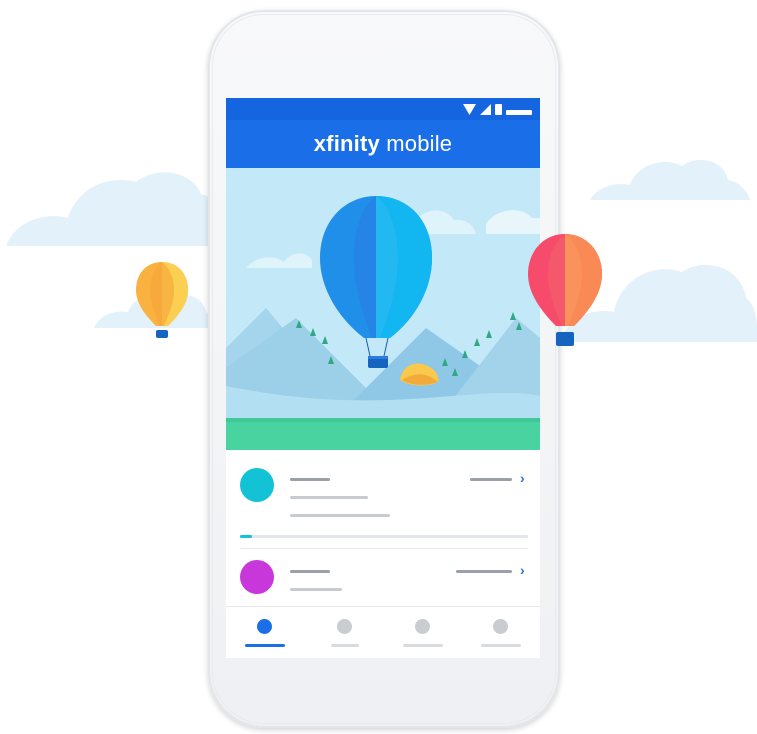 The width and height of the screenshot is (757, 734). What do you see at coordinates (383, 109) in the screenshot?
I see `status-bar` at bounding box center [383, 109].